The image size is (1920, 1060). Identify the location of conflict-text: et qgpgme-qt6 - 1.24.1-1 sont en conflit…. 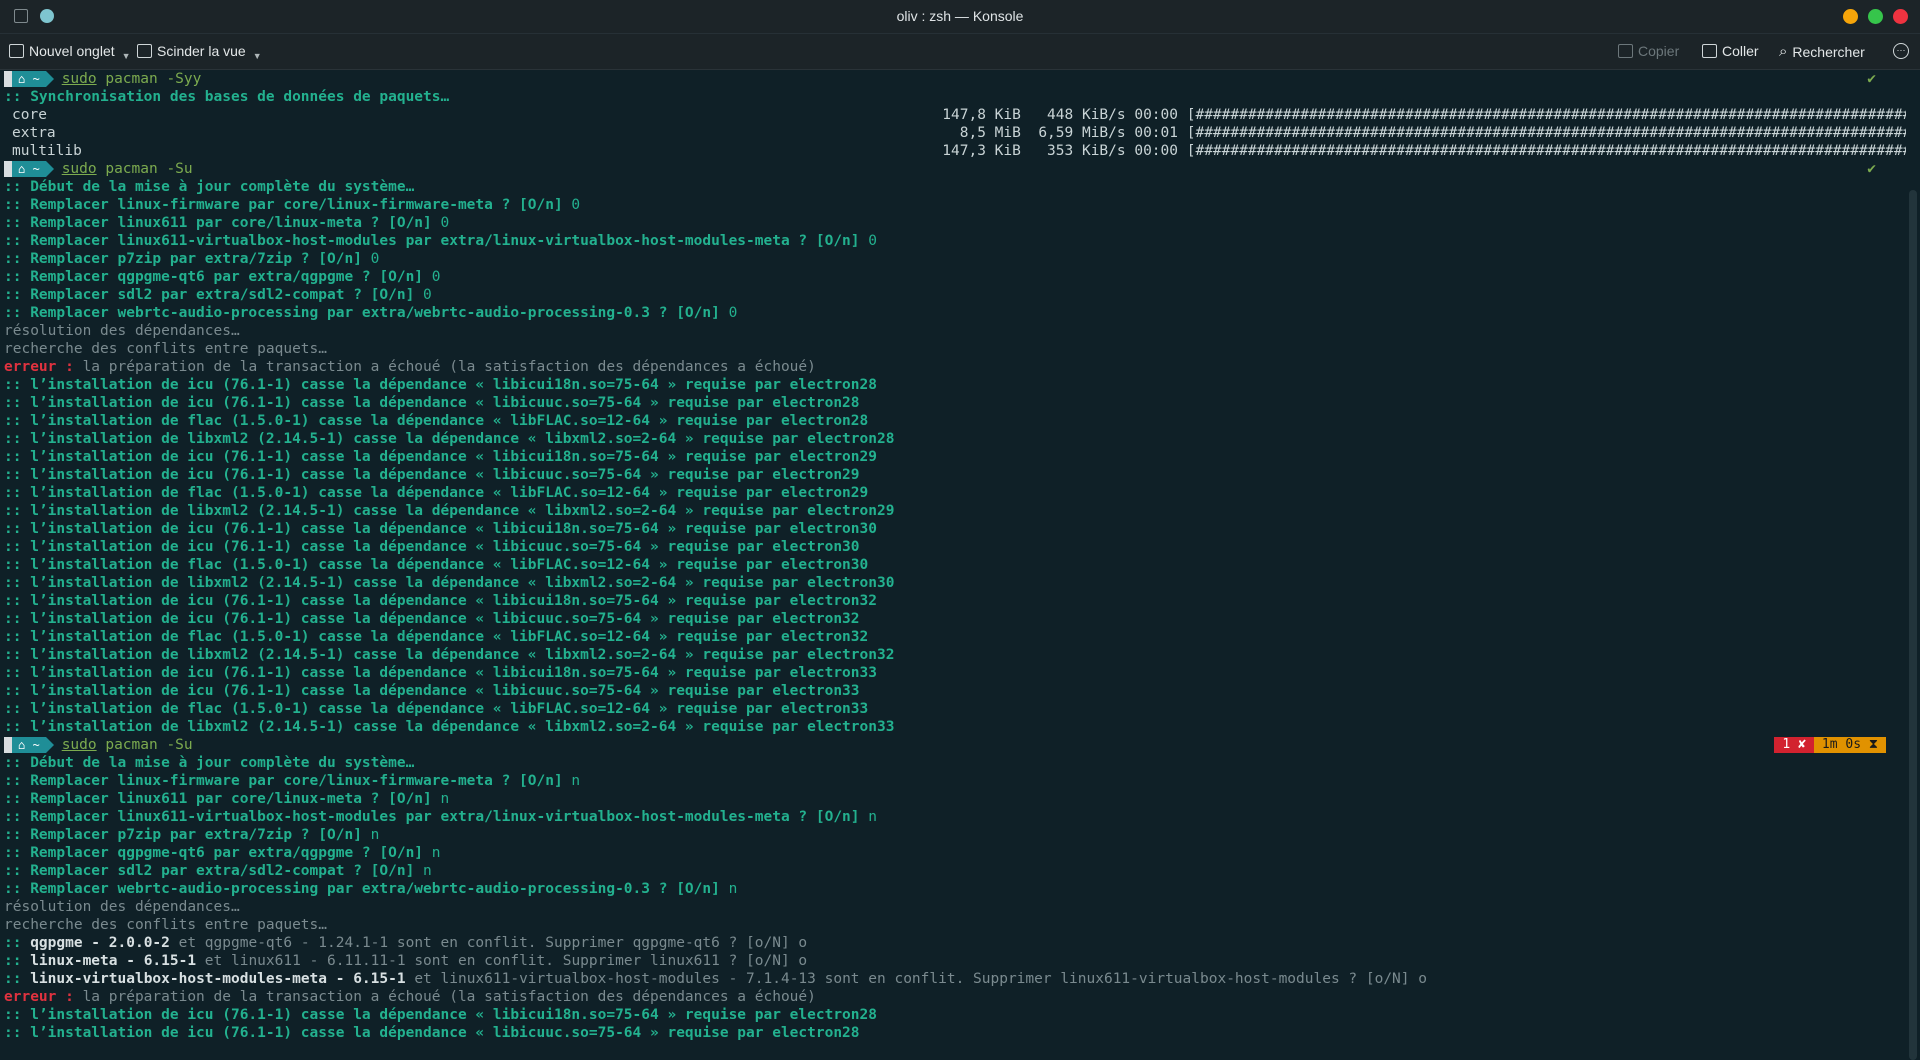
(488, 943).